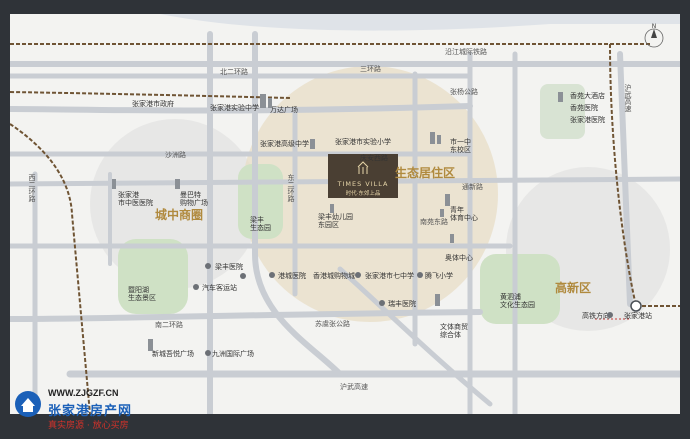 The width and height of the screenshot is (690, 439). What do you see at coordinates (573, 287) in the screenshot?
I see `zone-hightech-label: 高新区` at bounding box center [573, 287].